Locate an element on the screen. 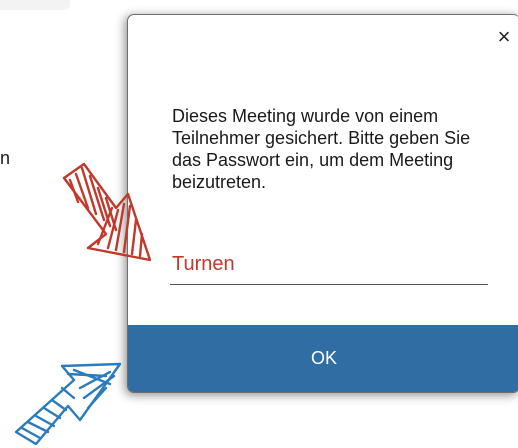 This screenshot has height=448, width=518. ok-button: OK is located at coordinates (323, 358).